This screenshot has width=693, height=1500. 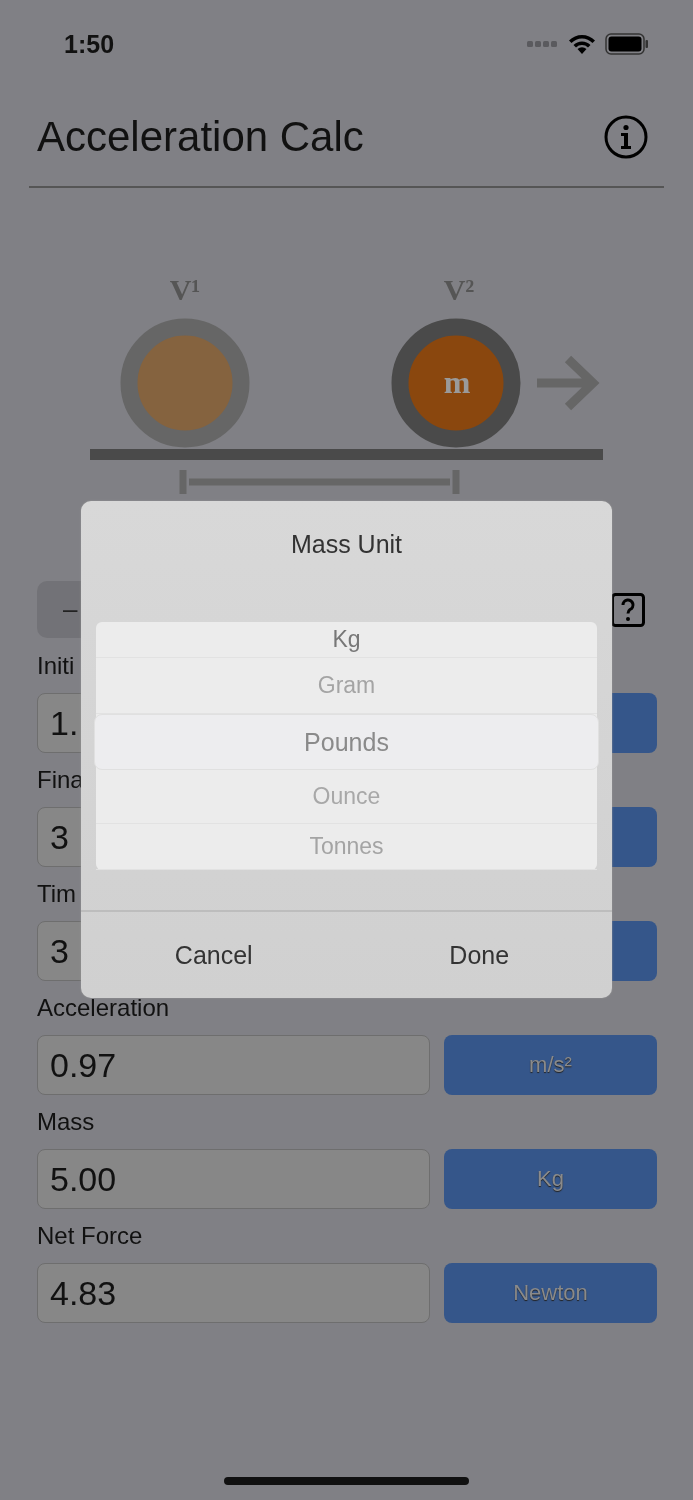 What do you see at coordinates (346, 544) in the screenshot?
I see `dialog-title: Mass Unit` at bounding box center [346, 544].